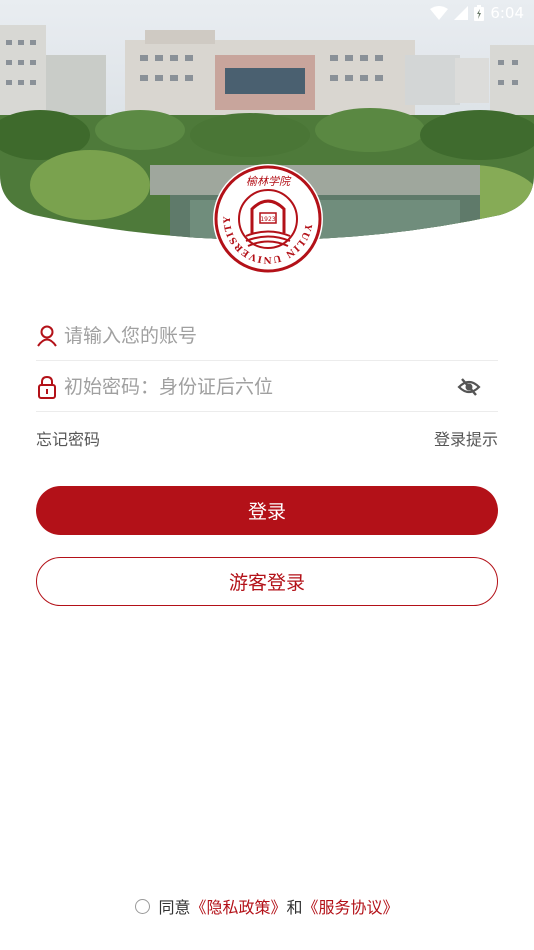 Image resolution: width=534 pixels, height=950 pixels. Describe the element at coordinates (47, 387) in the screenshot. I see `lock-icon` at that location.